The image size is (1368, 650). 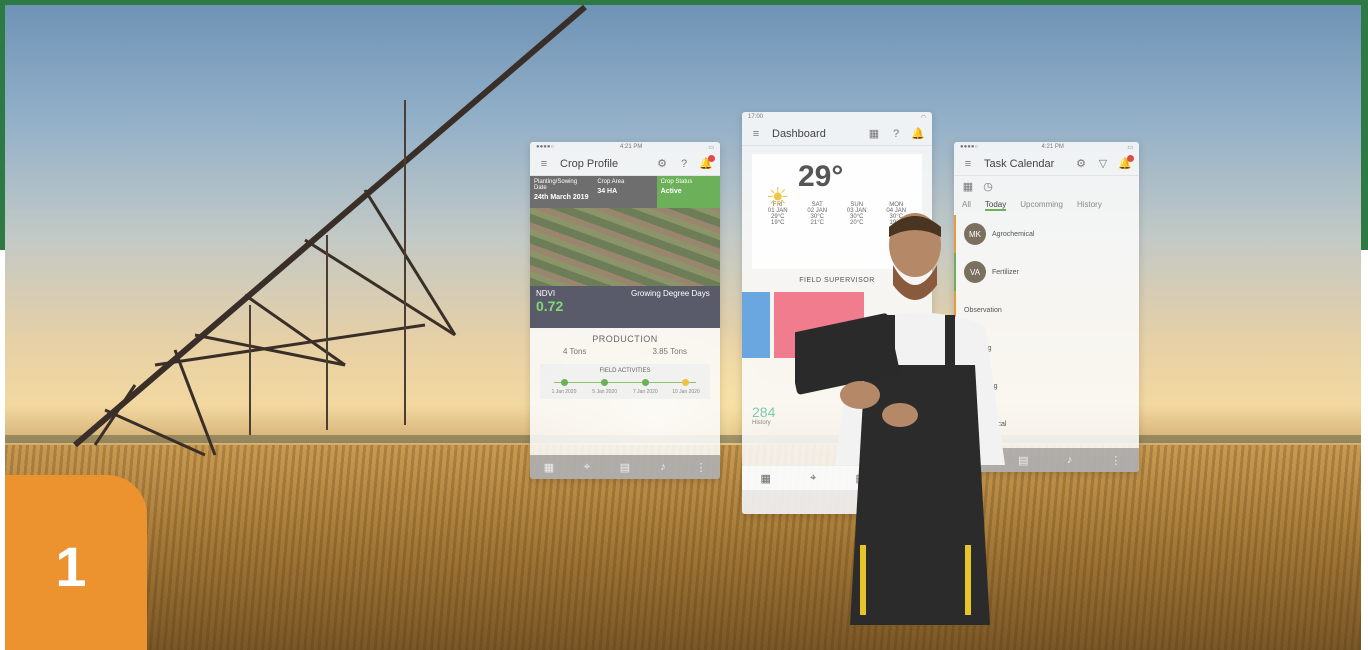 I want to click on partly-cloudy-icon: ☀, so click(x=778, y=197).